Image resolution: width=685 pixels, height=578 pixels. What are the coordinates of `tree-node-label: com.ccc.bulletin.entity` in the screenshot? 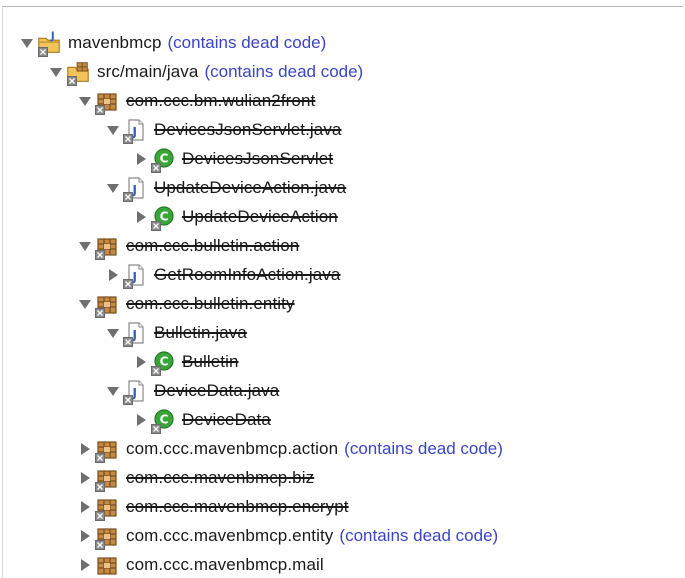 It's located at (210, 303).